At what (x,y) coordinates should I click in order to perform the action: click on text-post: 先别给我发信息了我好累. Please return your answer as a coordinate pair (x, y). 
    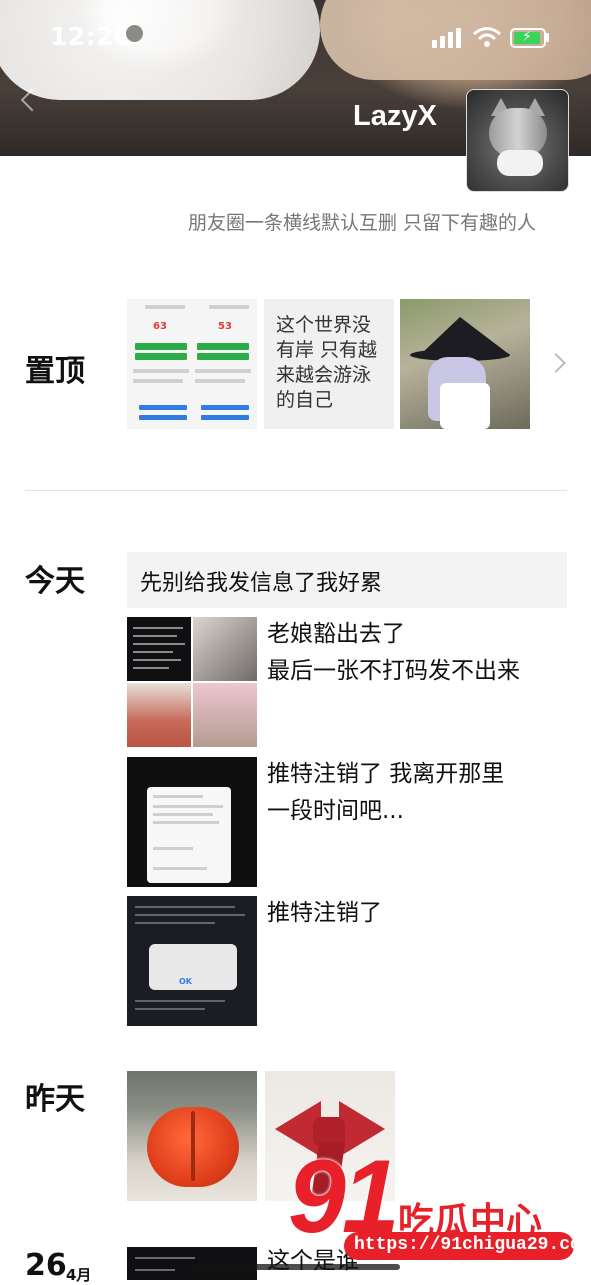
    Looking at the image, I should click on (347, 580).